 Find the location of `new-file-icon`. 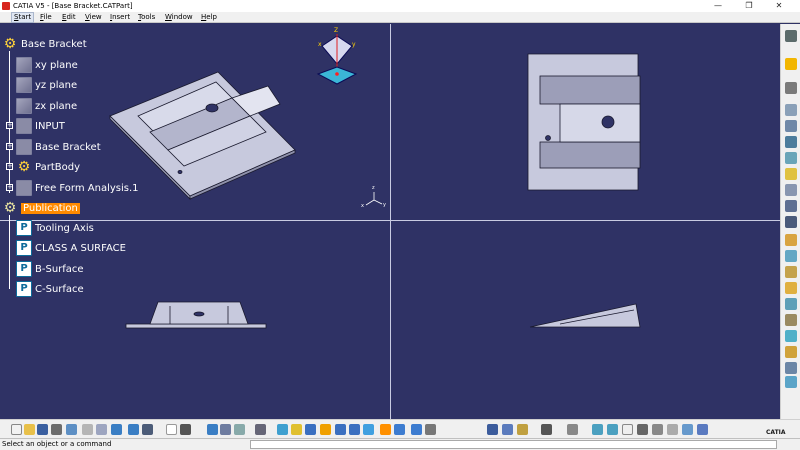

new-file-icon is located at coordinates (16, 429).